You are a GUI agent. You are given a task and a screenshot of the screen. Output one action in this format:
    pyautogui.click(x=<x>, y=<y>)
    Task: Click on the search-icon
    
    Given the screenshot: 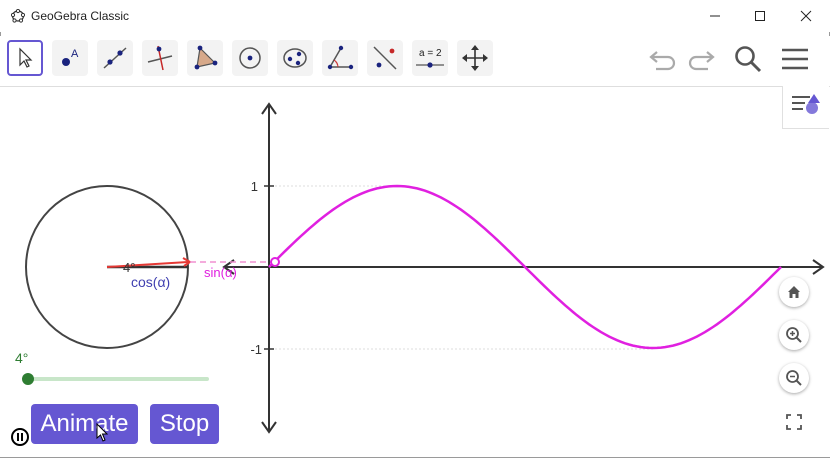 What is the action you would take?
    pyautogui.click(x=748, y=59)
    